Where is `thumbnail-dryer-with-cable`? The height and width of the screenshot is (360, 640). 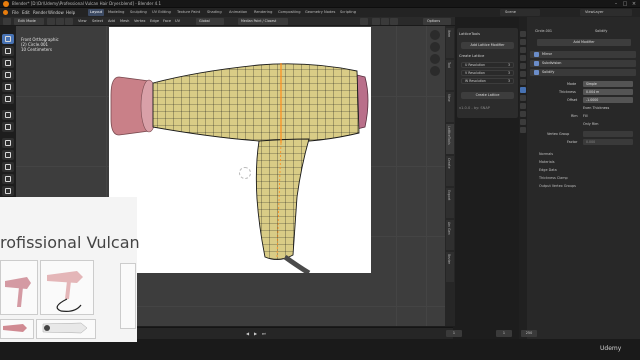 thumbnail-dryer-with-cable is located at coordinates (67, 287).